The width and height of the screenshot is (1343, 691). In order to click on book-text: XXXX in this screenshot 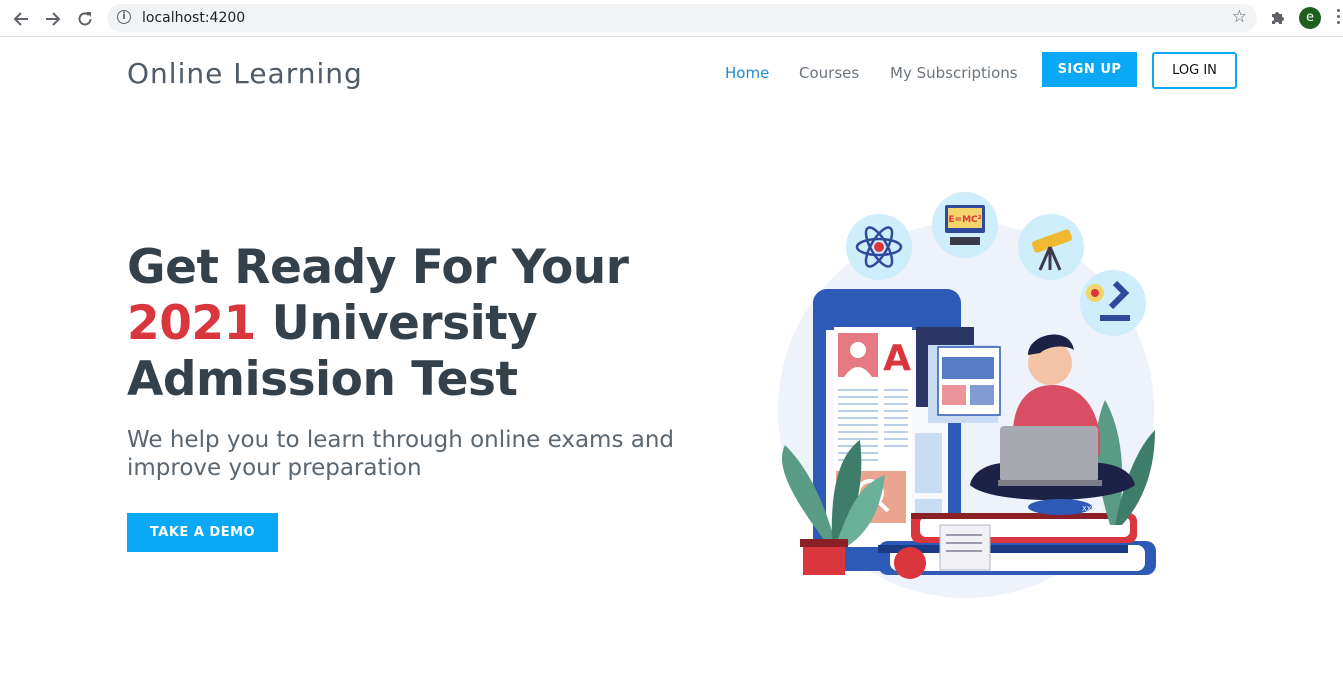, I will do `click(1091, 509)`.